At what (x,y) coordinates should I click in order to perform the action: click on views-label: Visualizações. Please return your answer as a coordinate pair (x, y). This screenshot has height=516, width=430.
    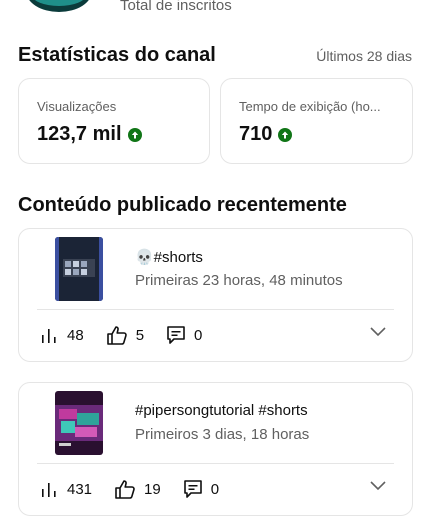
    Looking at the image, I should click on (77, 106).